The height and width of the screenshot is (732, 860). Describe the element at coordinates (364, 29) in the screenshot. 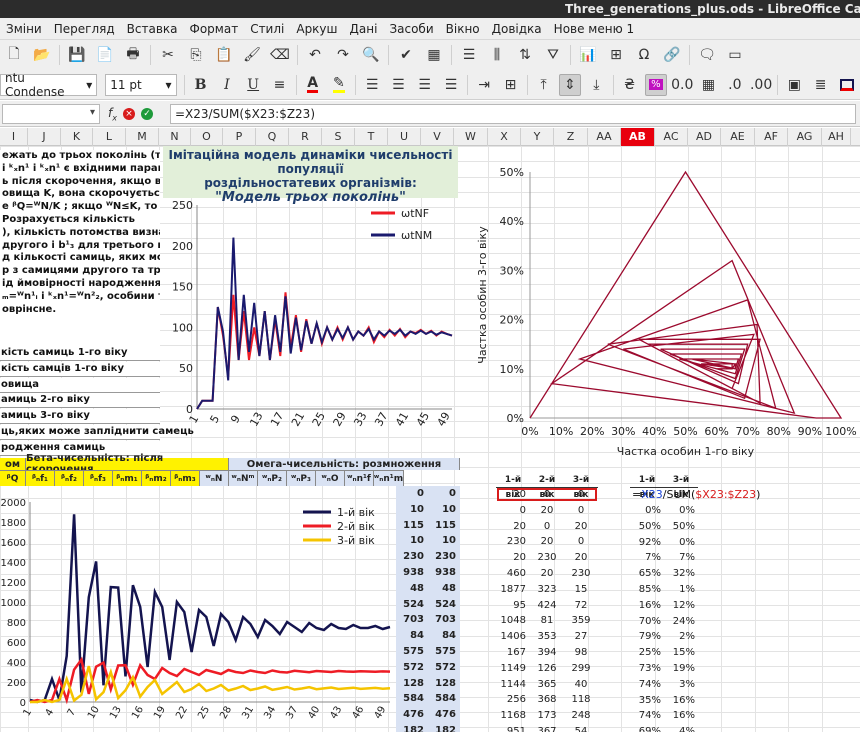

I see `menu-item-6: Дані` at that location.